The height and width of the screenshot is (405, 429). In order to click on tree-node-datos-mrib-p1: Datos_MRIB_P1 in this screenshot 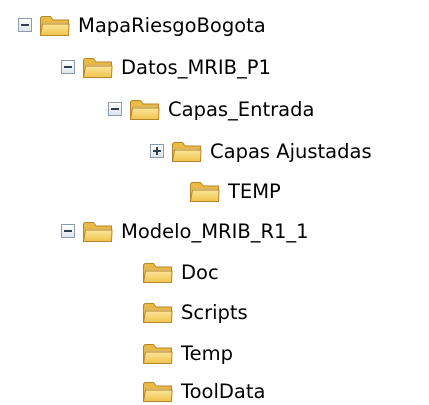, I will do `click(166, 67)`.